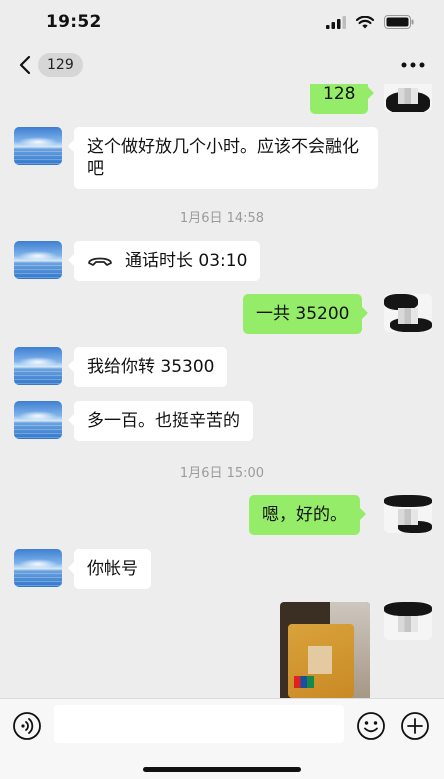  I want to click on input-bar, so click(222, 738).